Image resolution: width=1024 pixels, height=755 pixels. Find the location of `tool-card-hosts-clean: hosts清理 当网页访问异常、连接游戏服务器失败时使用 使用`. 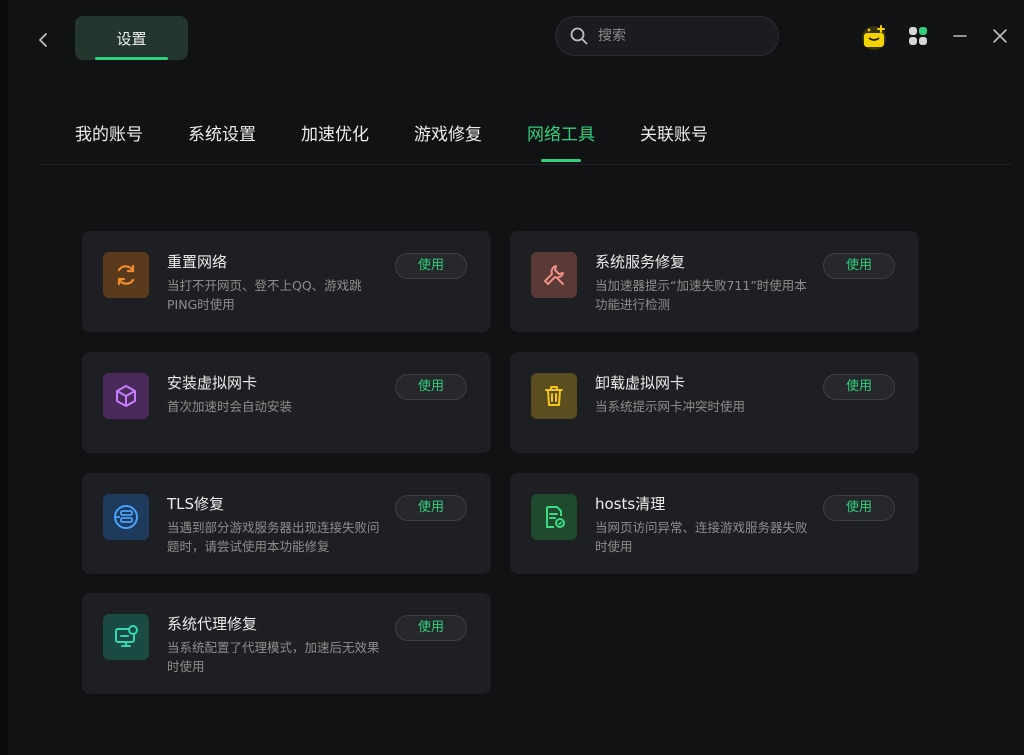

tool-card-hosts-clean: hosts清理 当网页访问异常、连接游戏服务器失败时使用 使用 is located at coordinates (714, 523).